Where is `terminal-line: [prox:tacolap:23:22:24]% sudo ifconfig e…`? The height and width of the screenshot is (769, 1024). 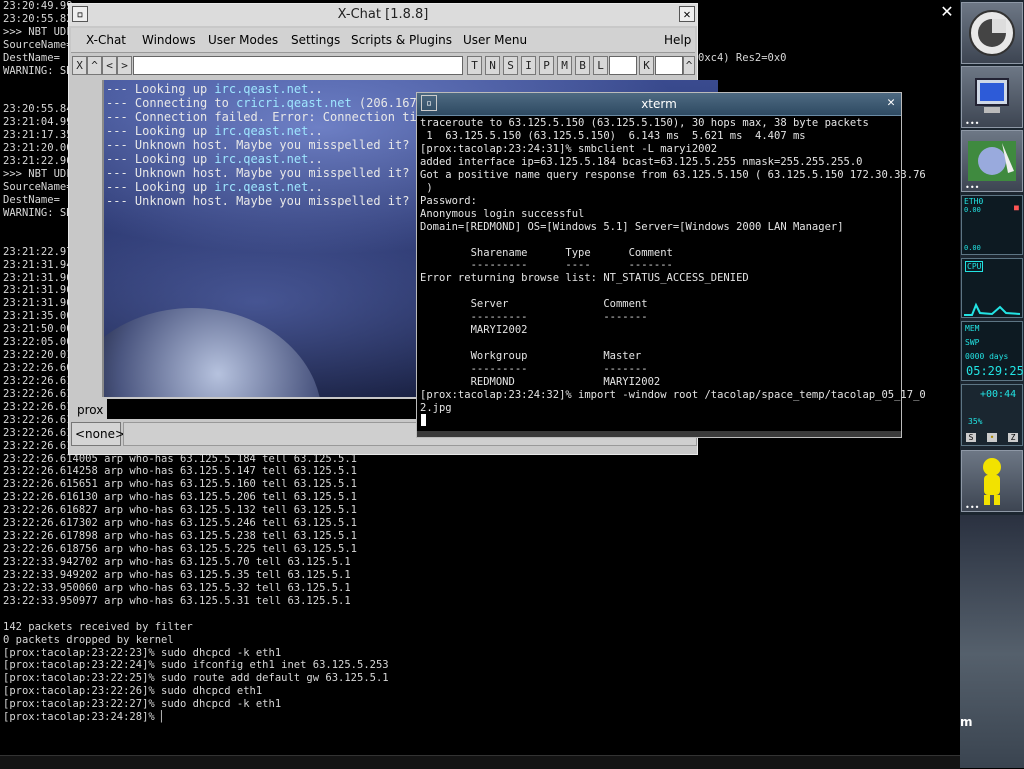
terminal-line: [prox:tacolap:23:22:24]% sudo ifconfig e… is located at coordinates (196, 665).